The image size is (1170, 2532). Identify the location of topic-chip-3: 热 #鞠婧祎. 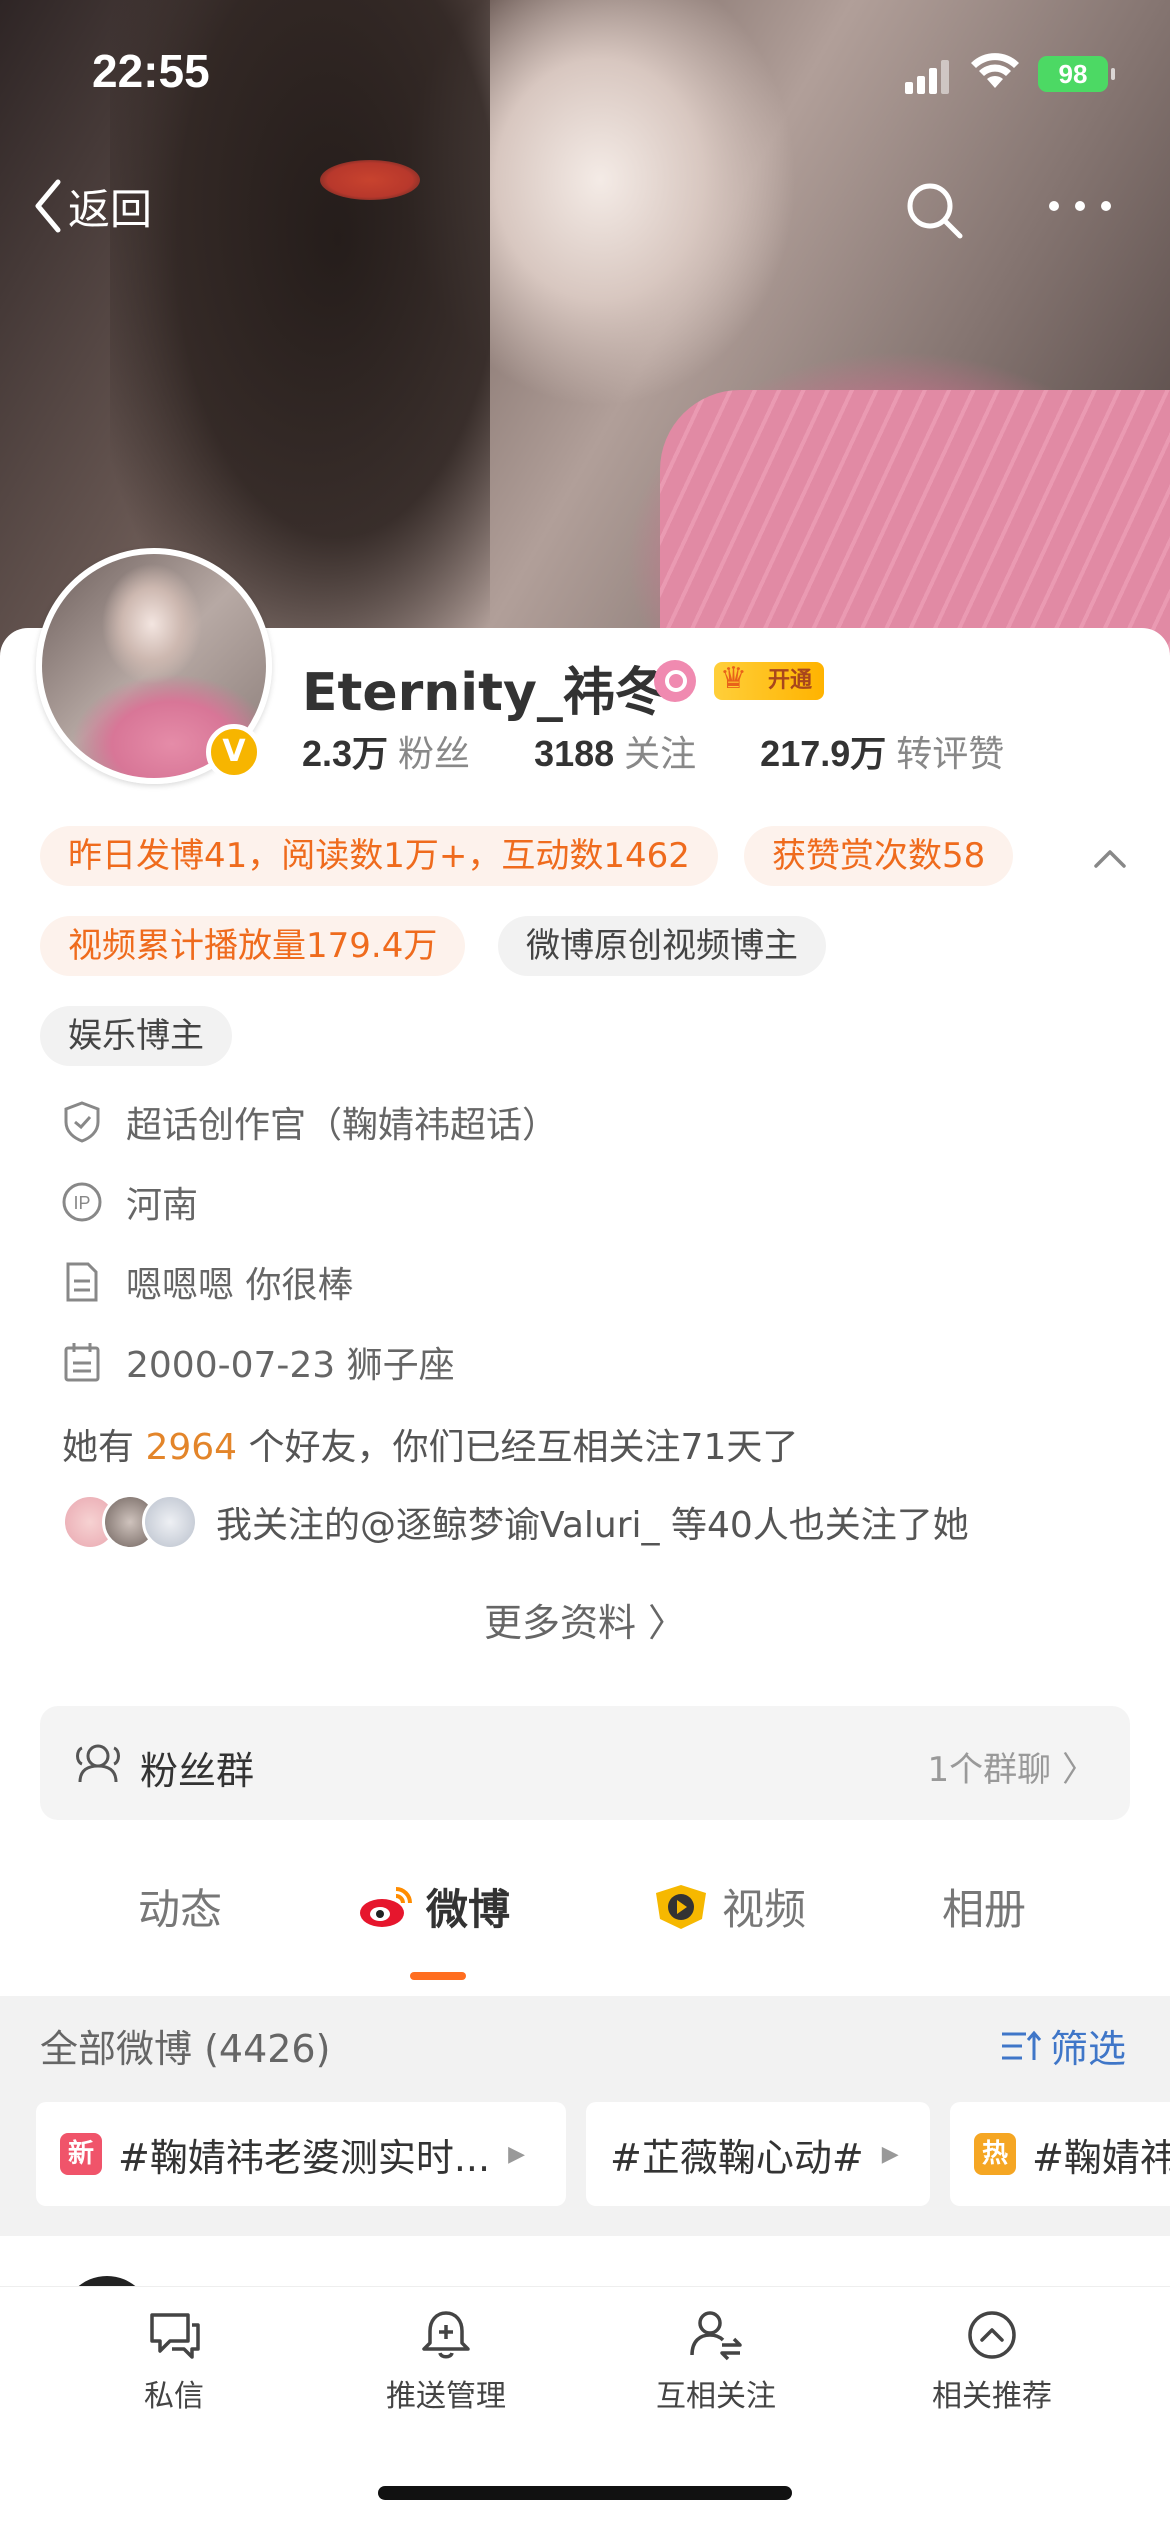
(1060, 2154).